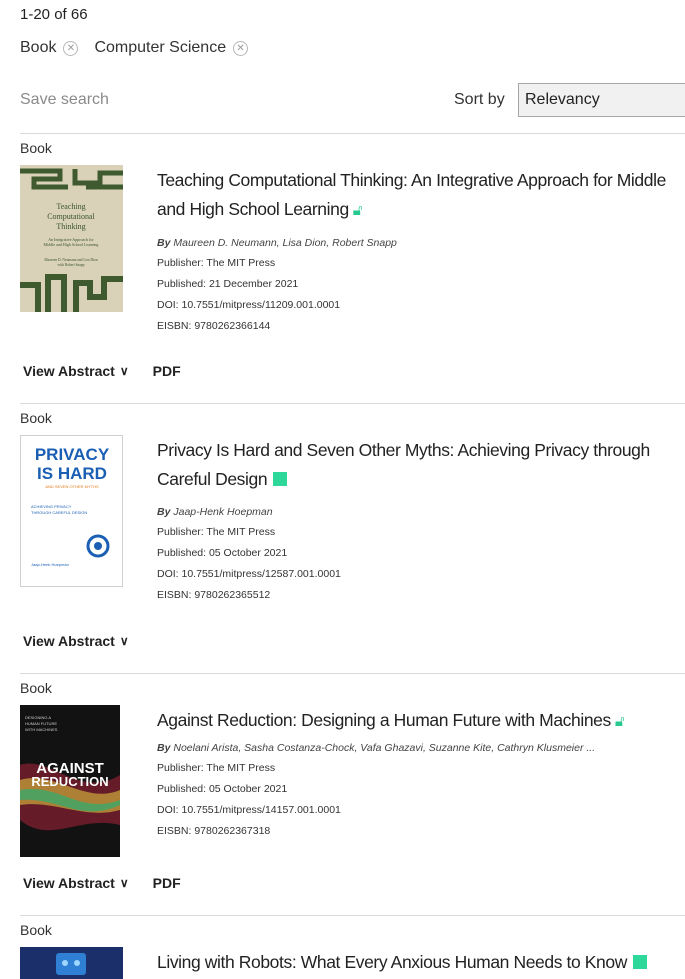 The height and width of the screenshot is (979, 685). I want to click on filter-chip-computer-science: Computer Science ✕, so click(171, 48).